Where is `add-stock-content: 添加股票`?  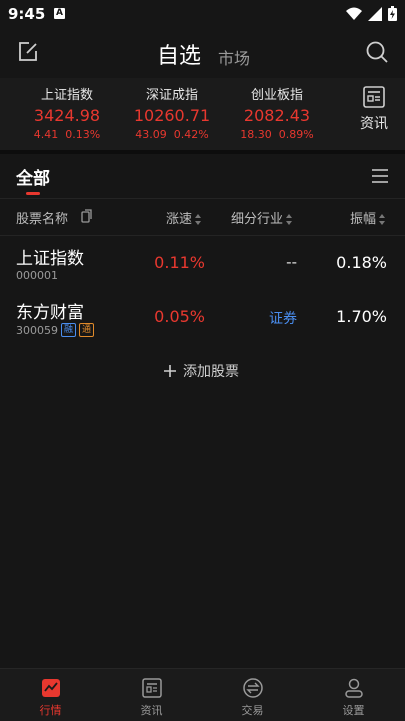 add-stock-content: 添加股票 is located at coordinates (201, 371).